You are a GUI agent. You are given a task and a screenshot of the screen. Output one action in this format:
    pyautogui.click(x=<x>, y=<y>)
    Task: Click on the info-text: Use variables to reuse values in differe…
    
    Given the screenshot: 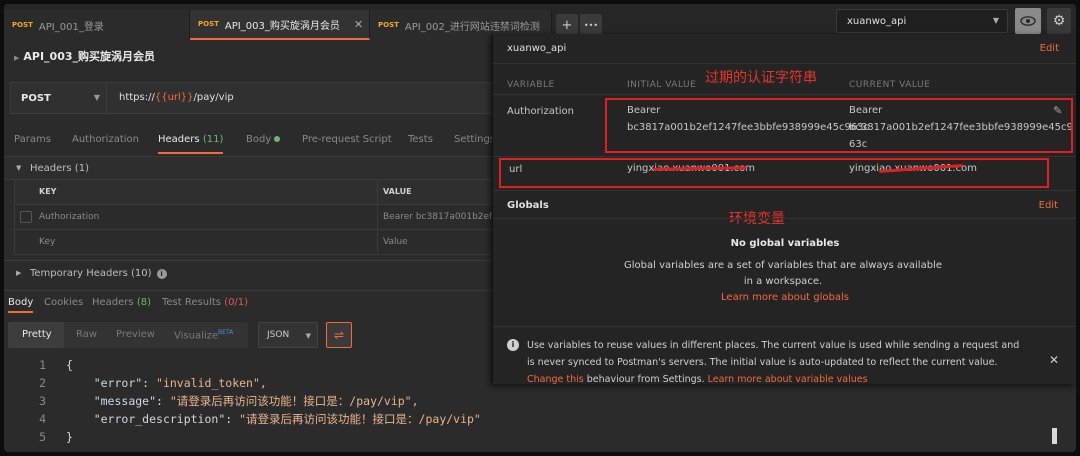 What is the action you would take?
    pyautogui.click(x=777, y=362)
    